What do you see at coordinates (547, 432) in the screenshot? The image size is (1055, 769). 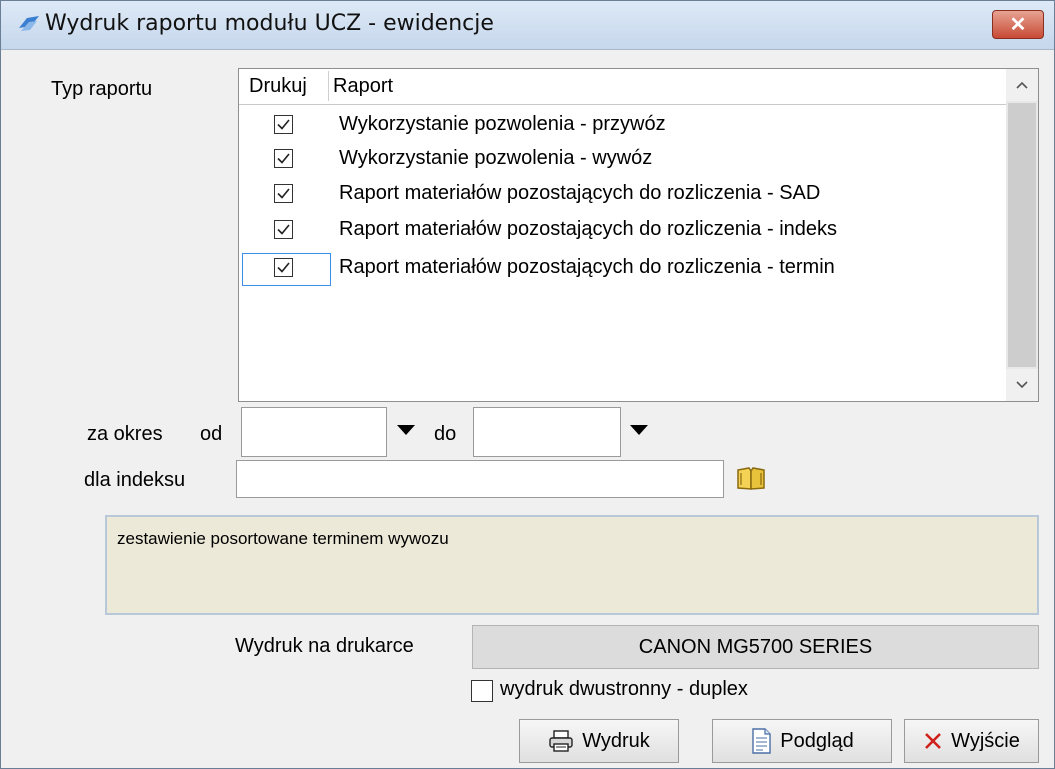 I see `date-to-field` at bounding box center [547, 432].